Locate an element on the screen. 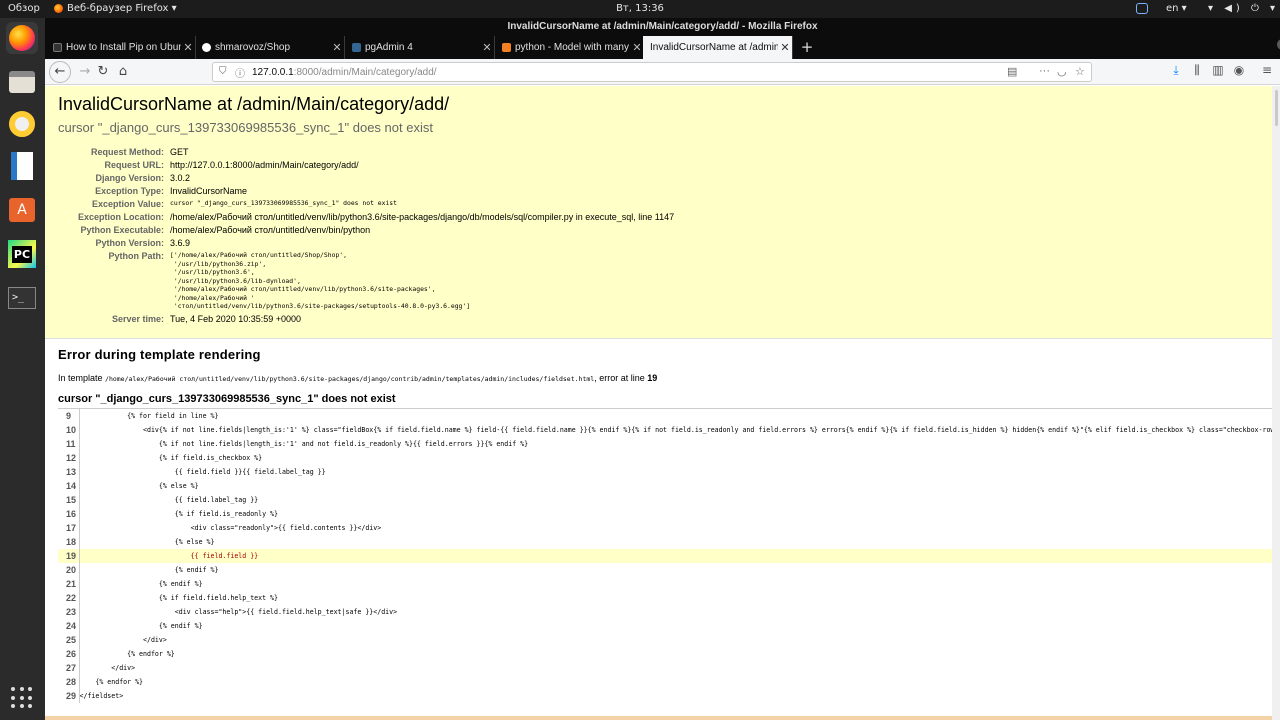  page-bottom-edge is located at coordinates (658, 718).